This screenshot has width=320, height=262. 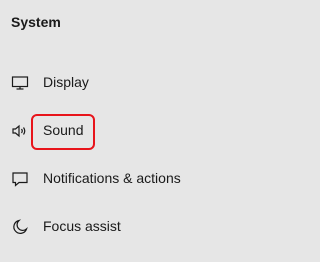 I want to click on speaker-icon, so click(x=20, y=131).